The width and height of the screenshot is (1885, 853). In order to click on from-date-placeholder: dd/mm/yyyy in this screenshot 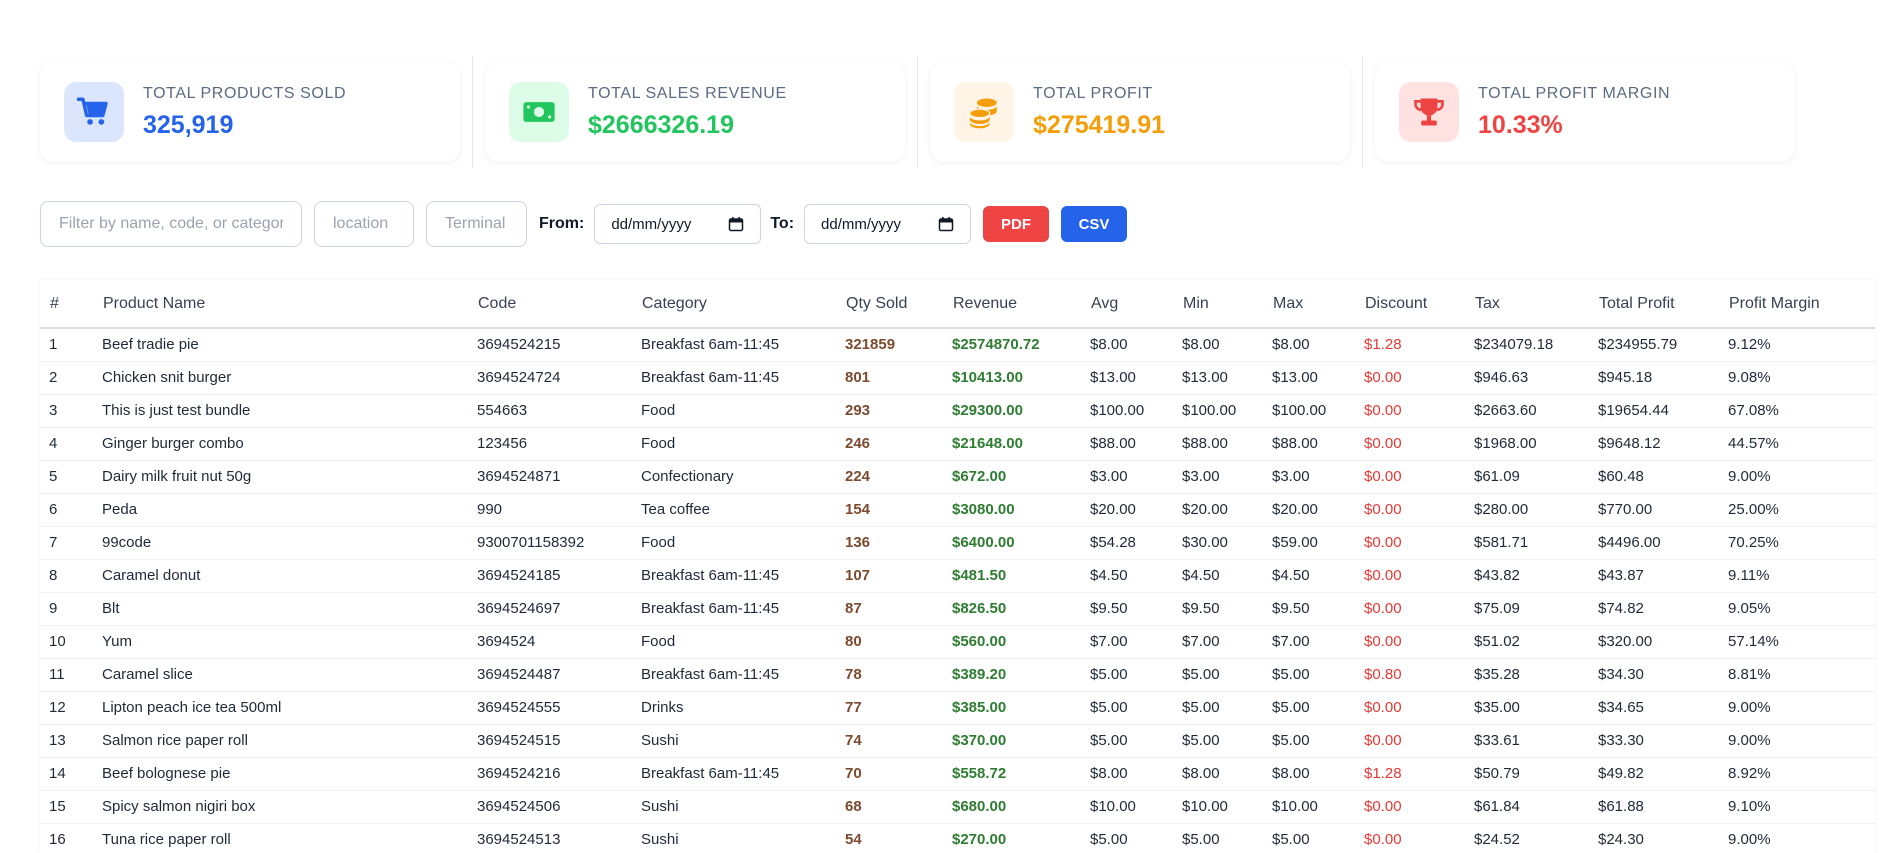, I will do `click(651, 224)`.